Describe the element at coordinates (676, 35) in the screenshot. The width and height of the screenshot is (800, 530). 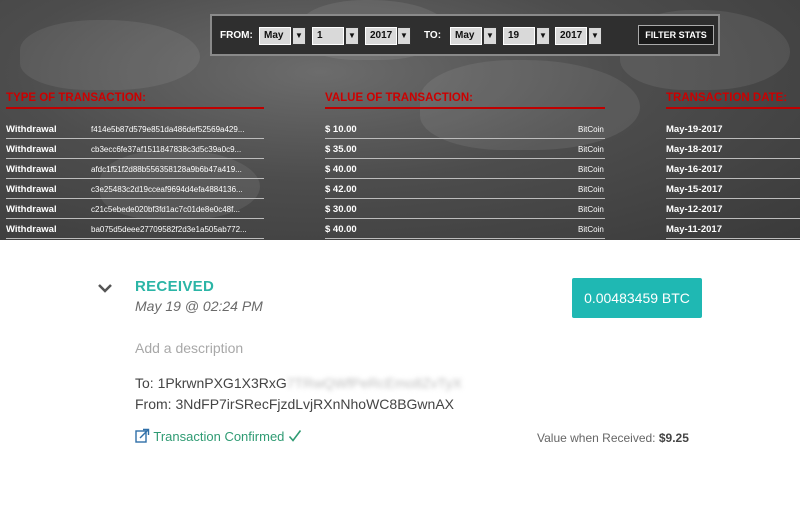
I see `filter-stats-button: FILTER STATS` at that location.